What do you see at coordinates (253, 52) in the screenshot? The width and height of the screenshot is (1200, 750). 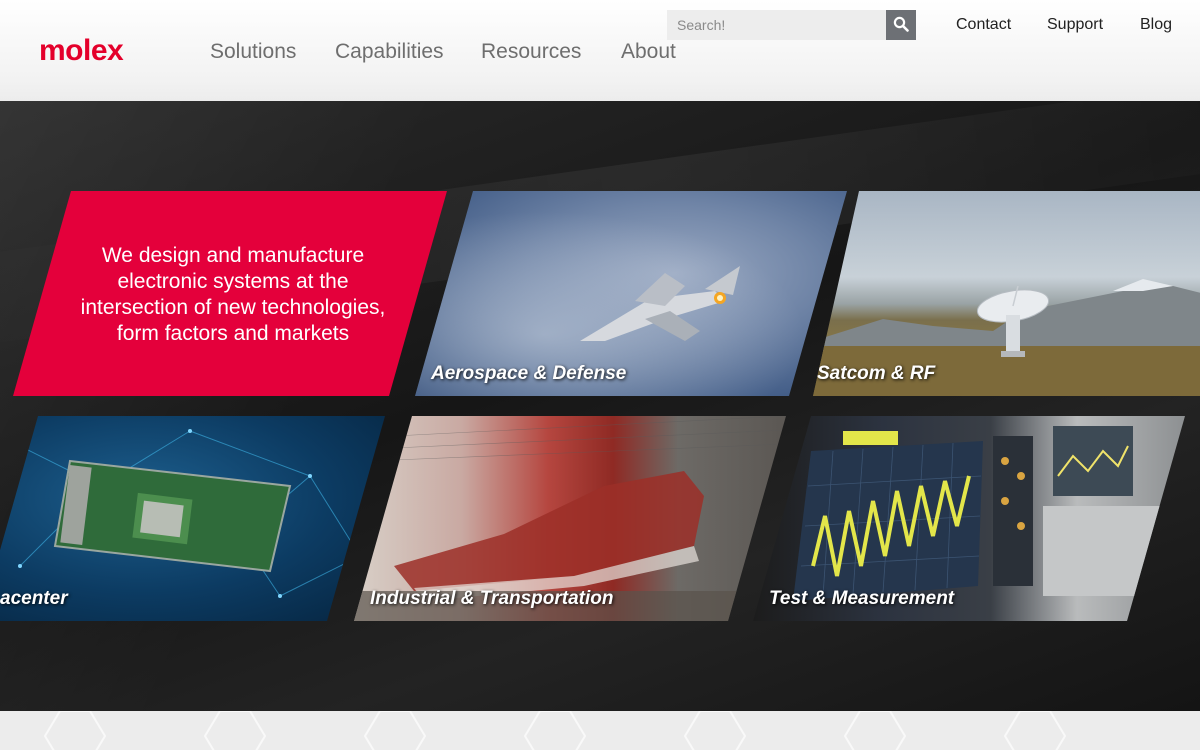 I see `nav-solutions: Solutions` at bounding box center [253, 52].